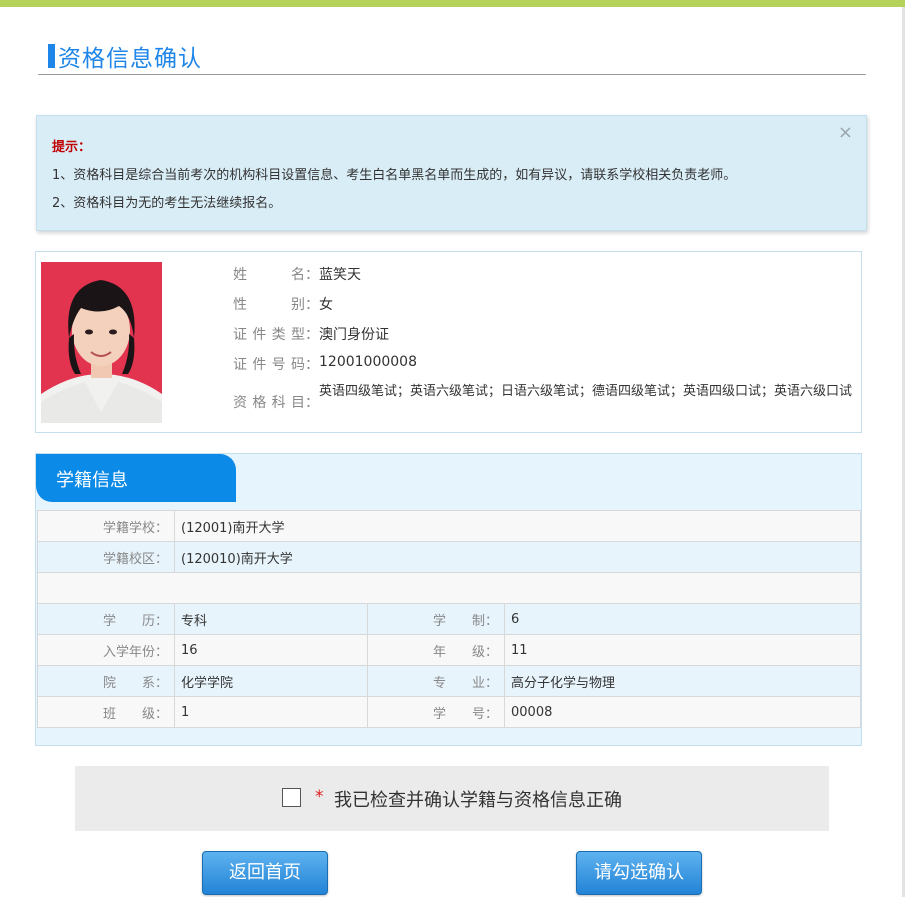 The height and width of the screenshot is (897, 905). What do you see at coordinates (682, 619) in the screenshot?
I see `duration-value: 6` at bounding box center [682, 619].